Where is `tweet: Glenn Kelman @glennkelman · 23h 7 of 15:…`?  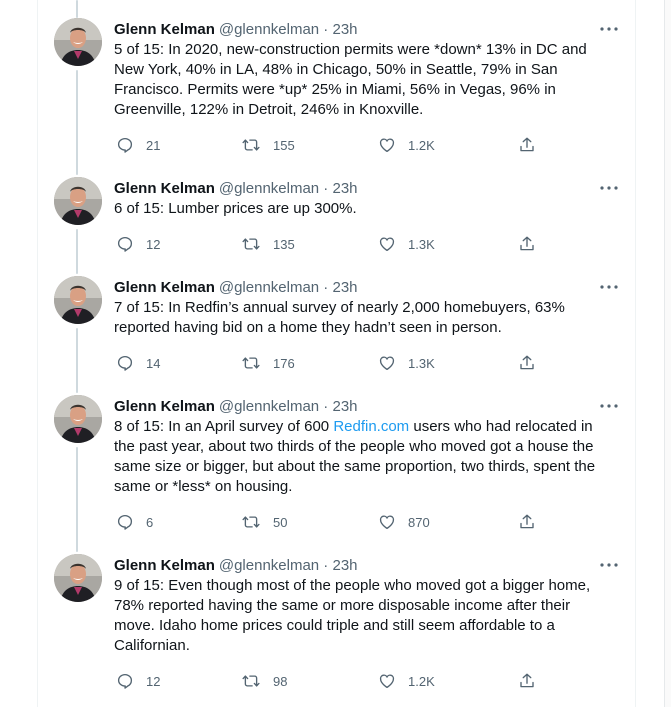 tweet: Glenn Kelman @glennkelman · 23h 7 of 15:… is located at coordinates (336, 326).